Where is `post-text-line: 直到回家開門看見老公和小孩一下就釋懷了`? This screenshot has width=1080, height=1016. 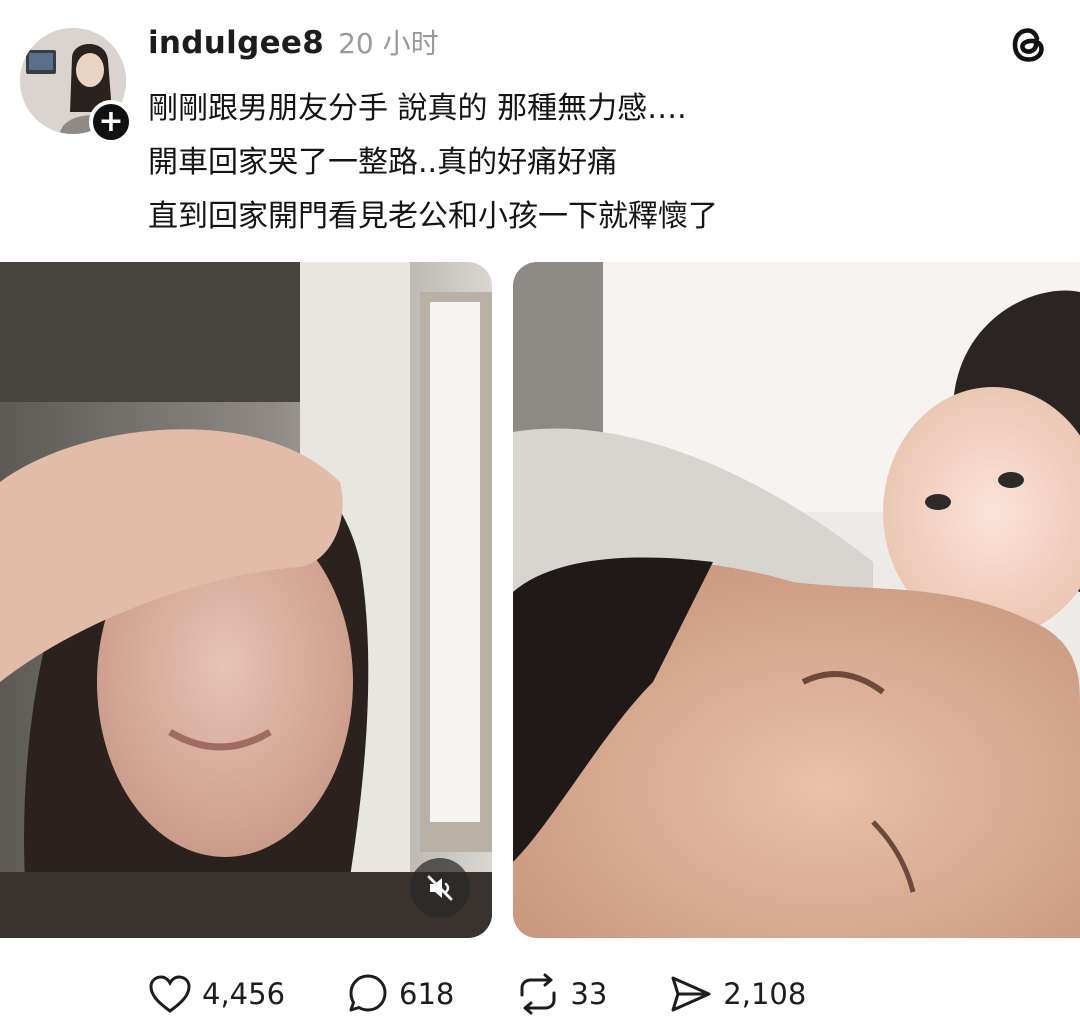
post-text-line: 直到回家開門看見老公和小孩一下就釋懷了 is located at coordinates (433, 216).